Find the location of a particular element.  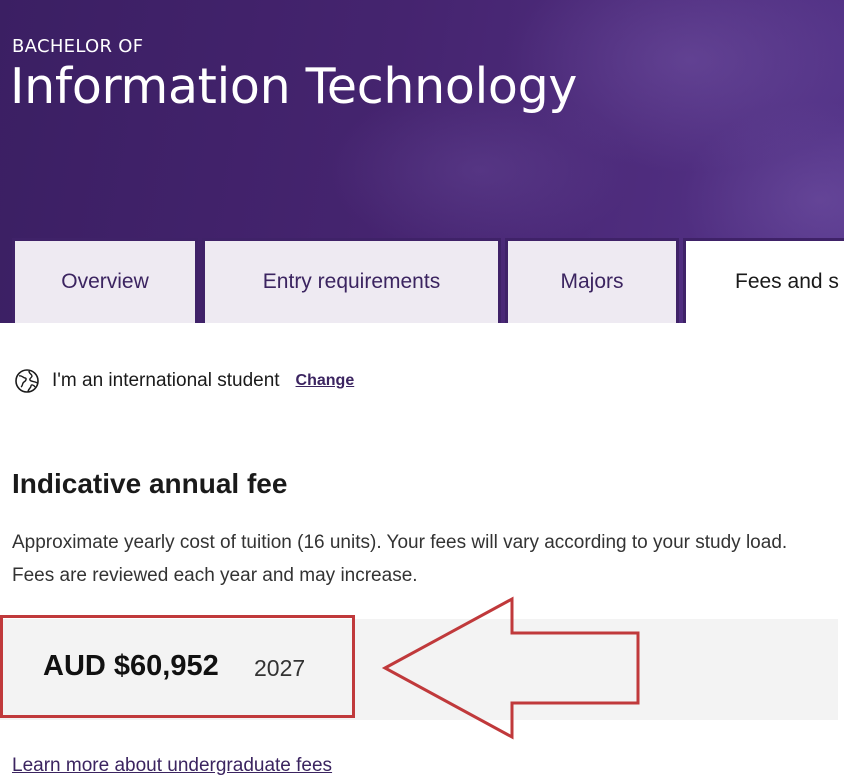

annotation-highlight-box is located at coordinates (177, 666).